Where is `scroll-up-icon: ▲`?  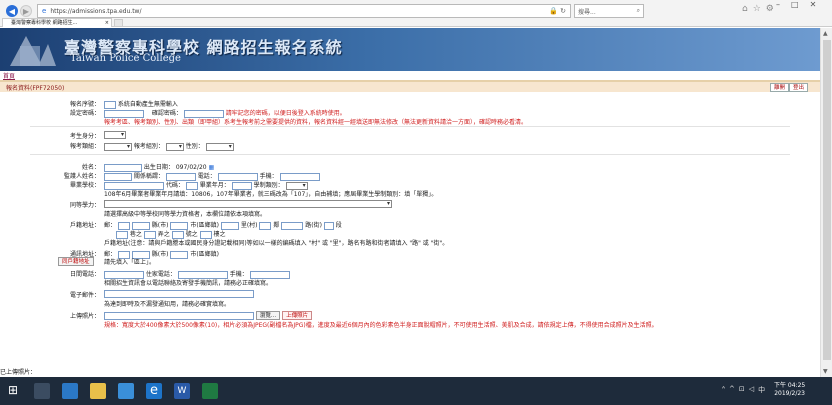
scroll-up-icon: ▲ is located at coordinates (825, 33).